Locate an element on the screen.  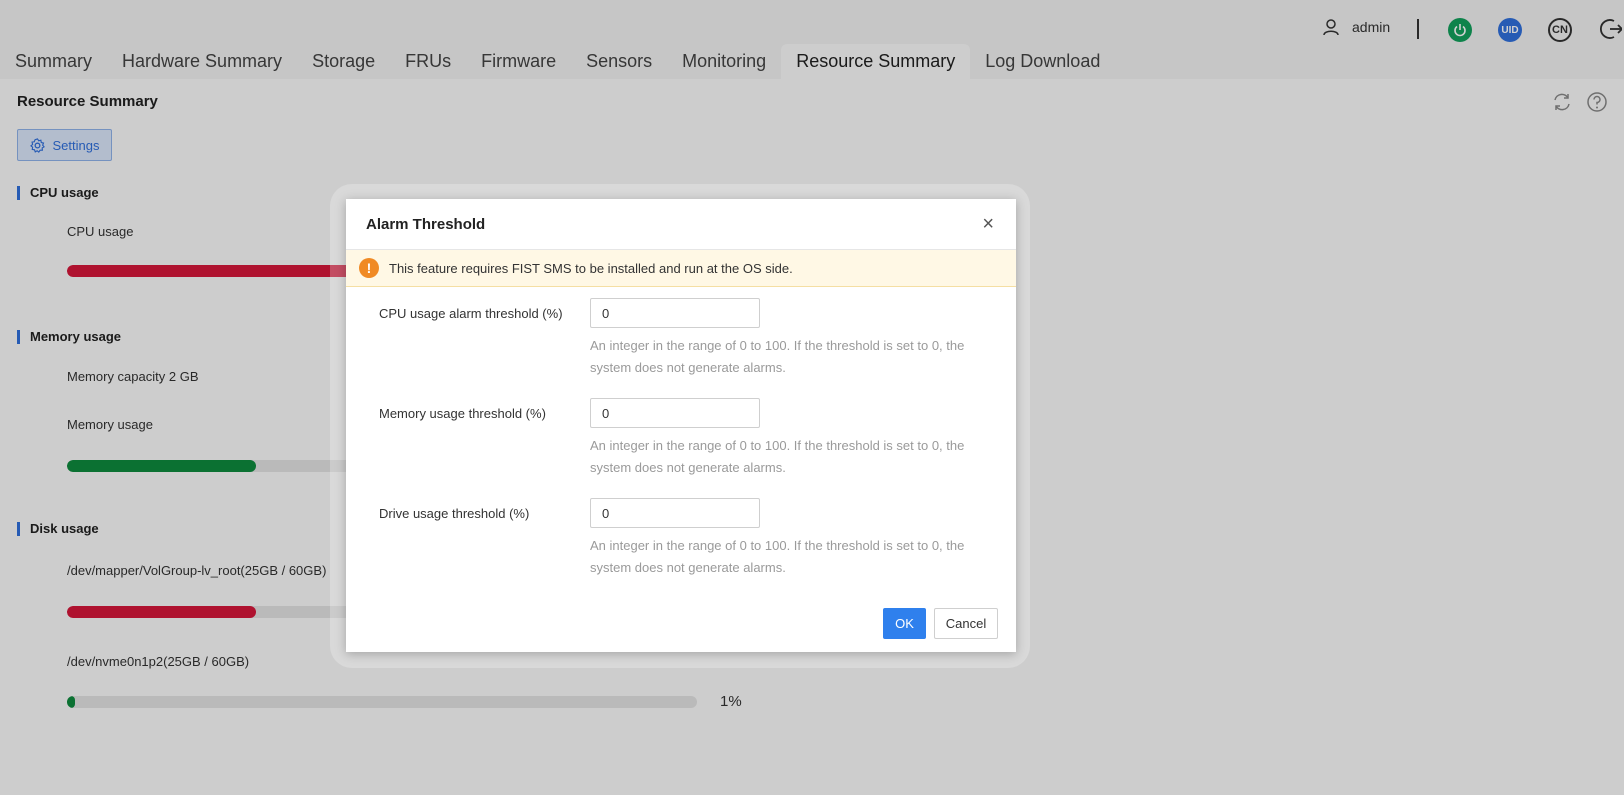
drive-threshold-input is located at coordinates (675, 513).